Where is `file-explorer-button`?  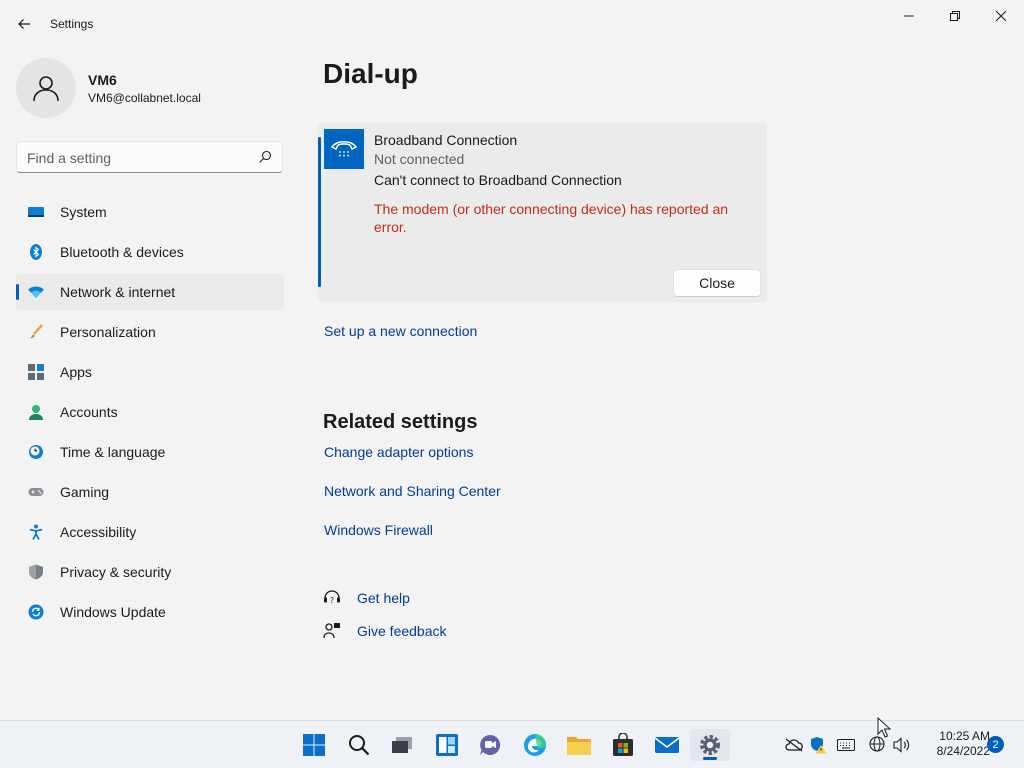 file-explorer-button is located at coordinates (579, 745).